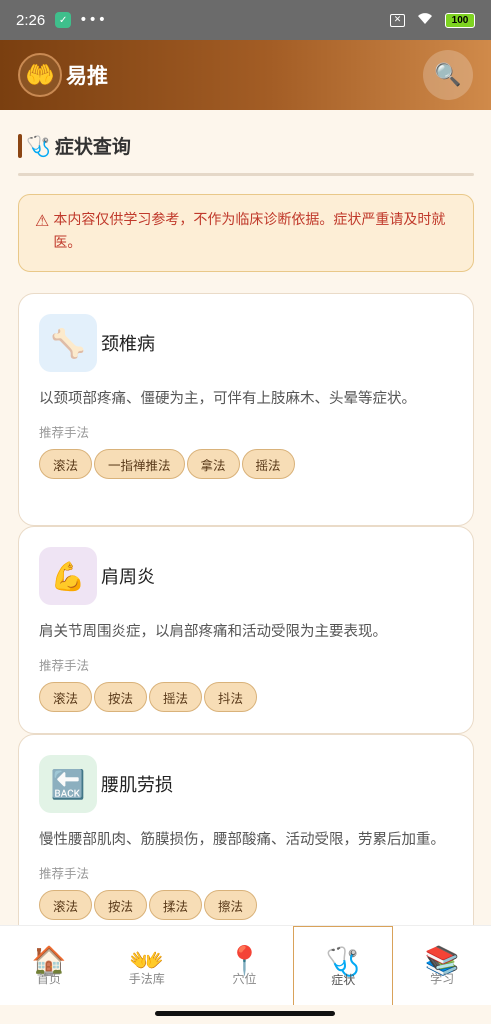  Describe the element at coordinates (245, 20) in the screenshot. I see `status-bar: 2:26 ✓ ••• ✕ 100` at that location.